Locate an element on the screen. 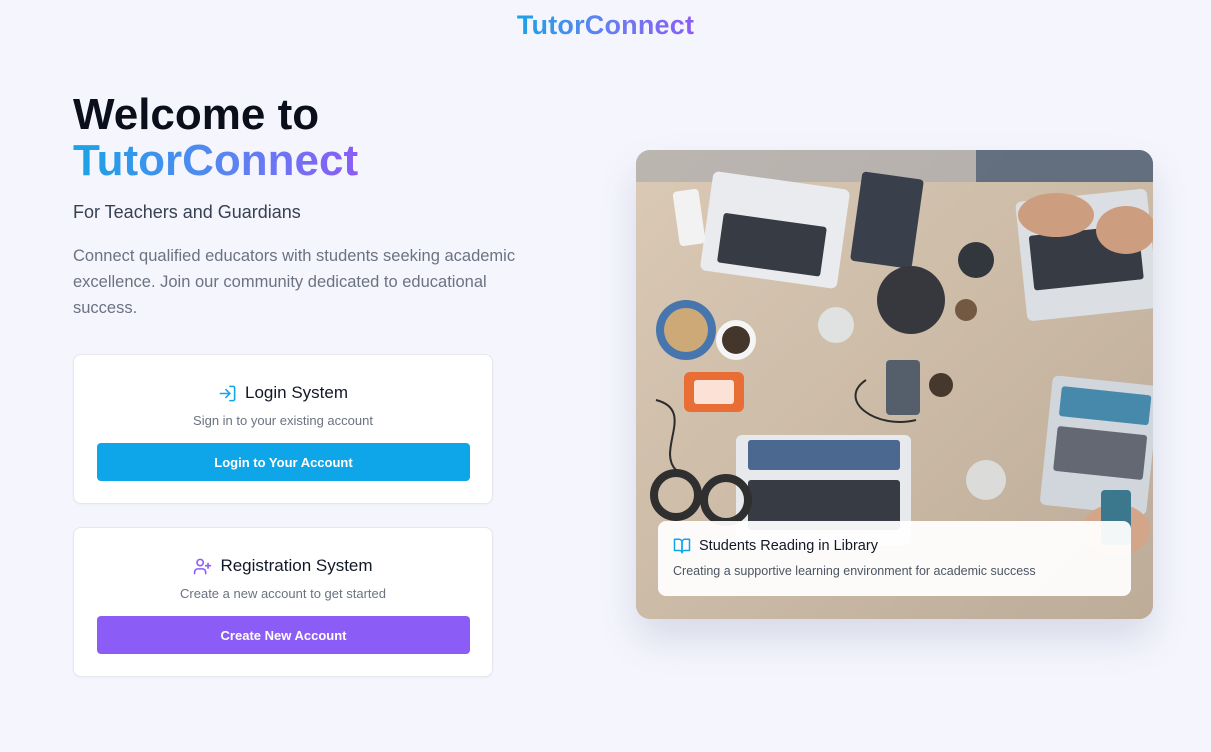  hero-title-line2: TutorConnect is located at coordinates (216, 160).